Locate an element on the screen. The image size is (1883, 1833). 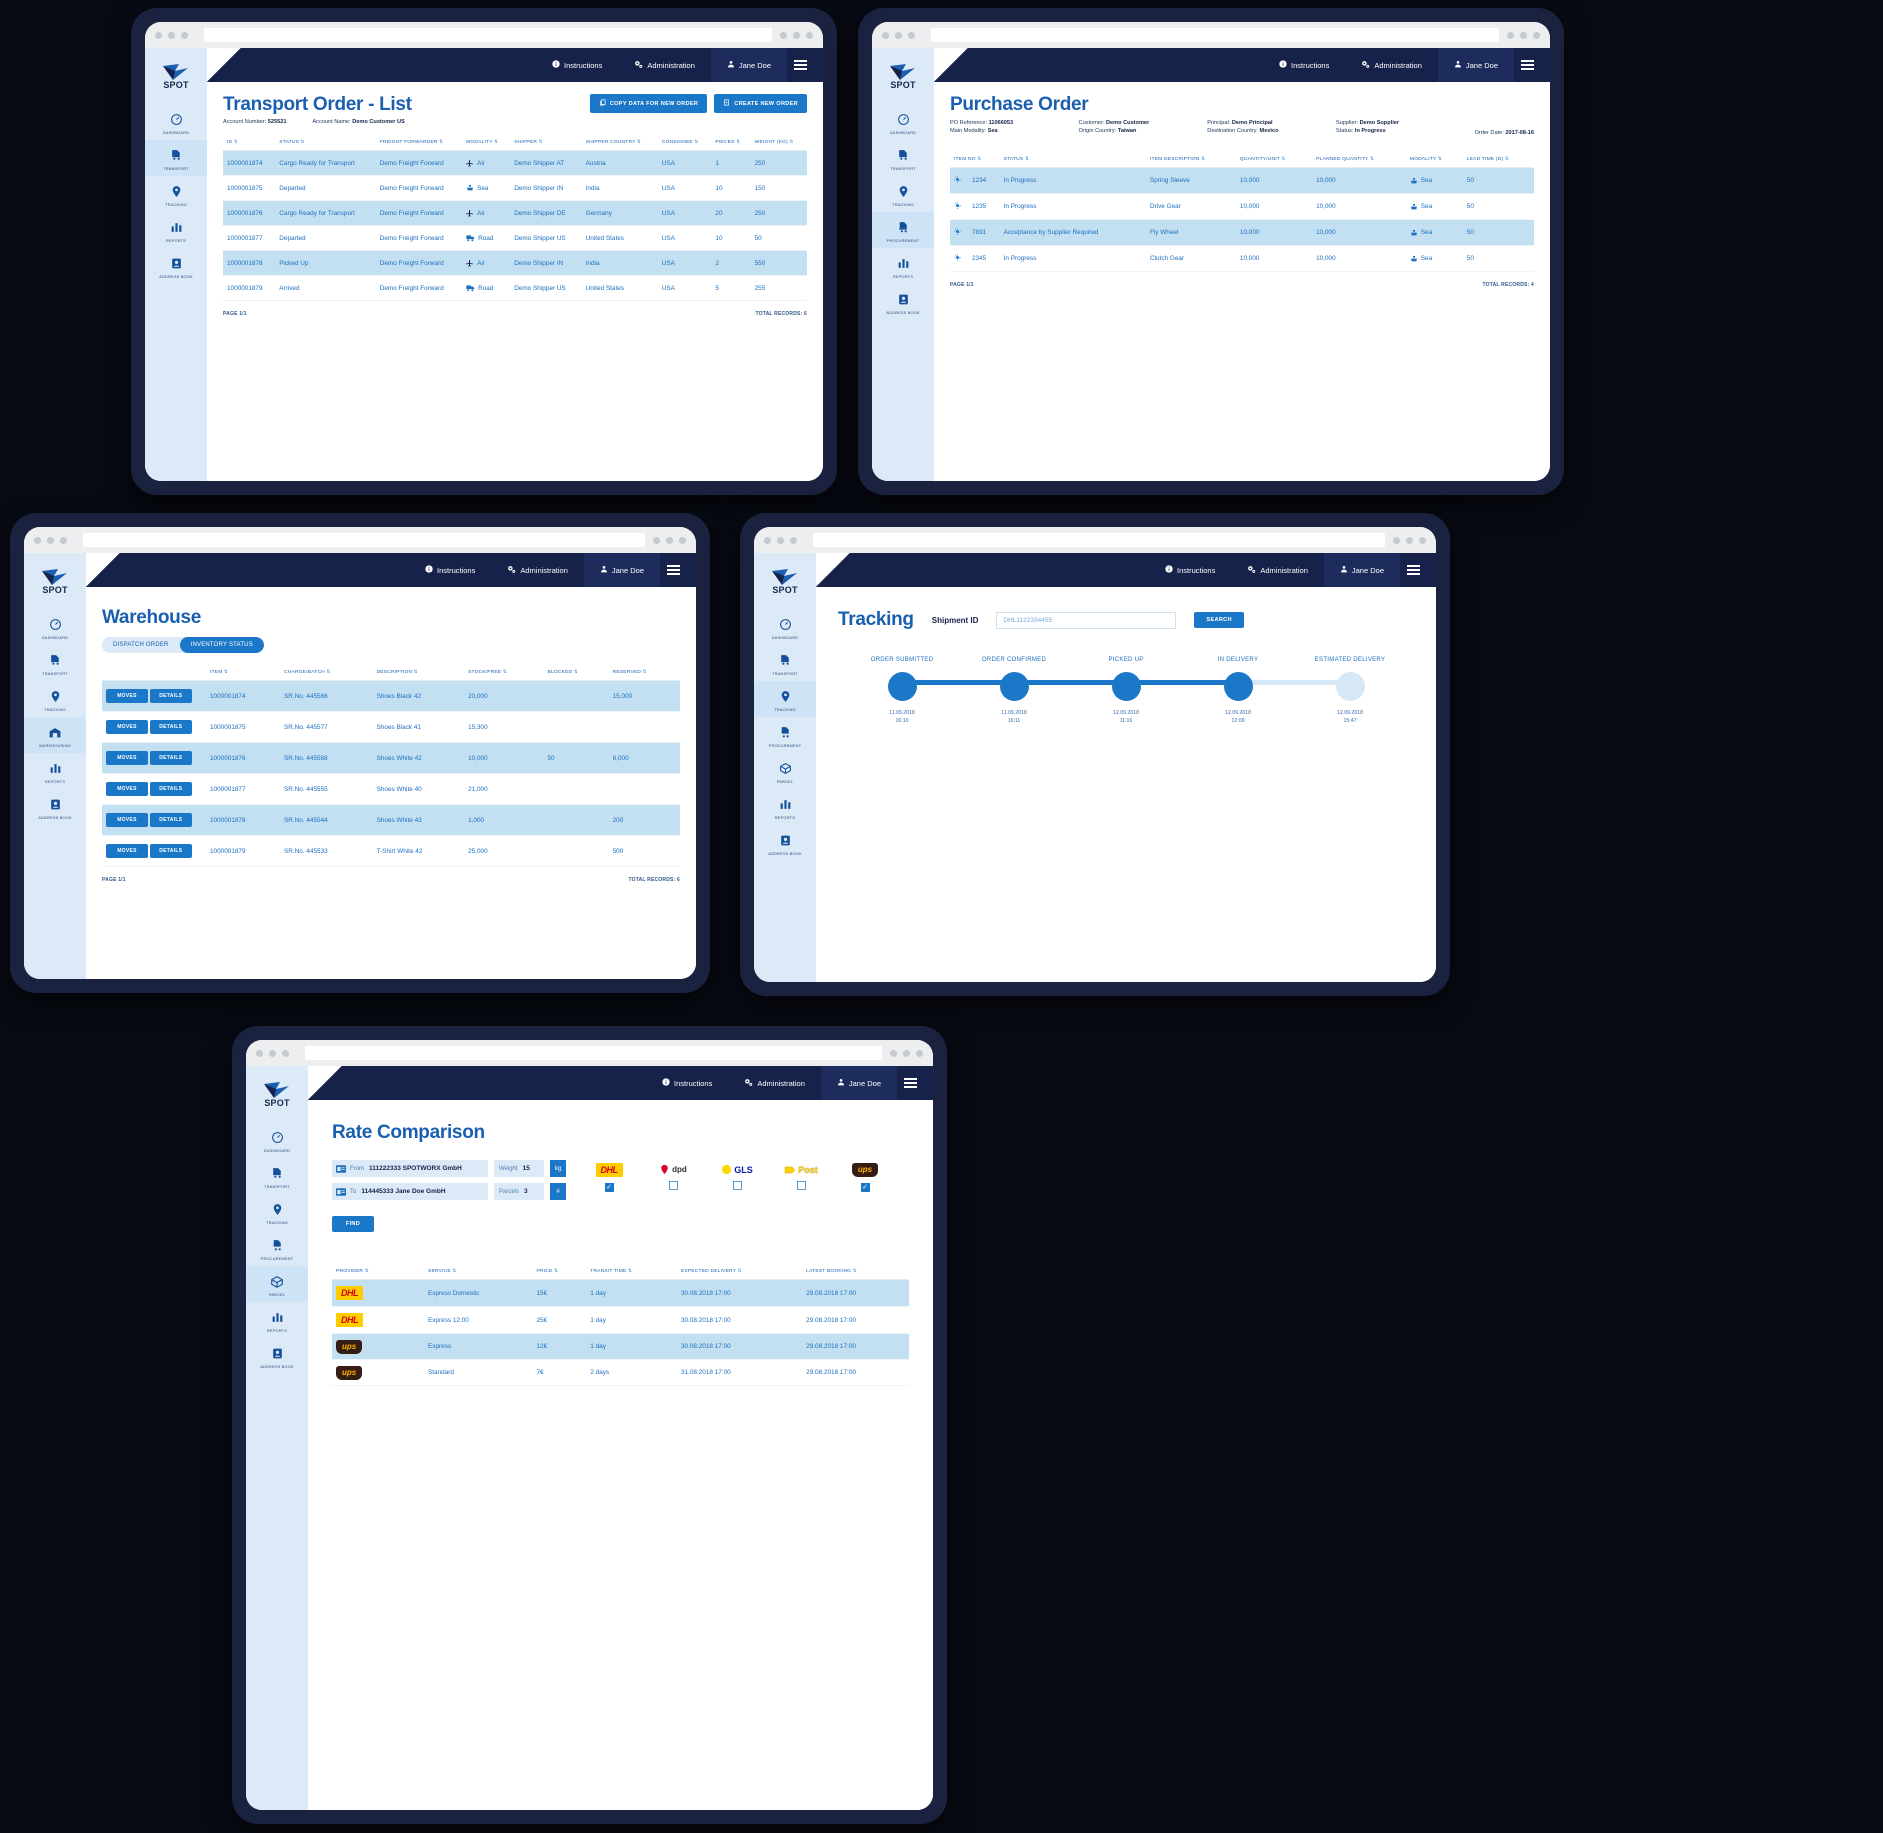
tab-inventory-status: INVENTORY STATUS is located at coordinates (221, 645).